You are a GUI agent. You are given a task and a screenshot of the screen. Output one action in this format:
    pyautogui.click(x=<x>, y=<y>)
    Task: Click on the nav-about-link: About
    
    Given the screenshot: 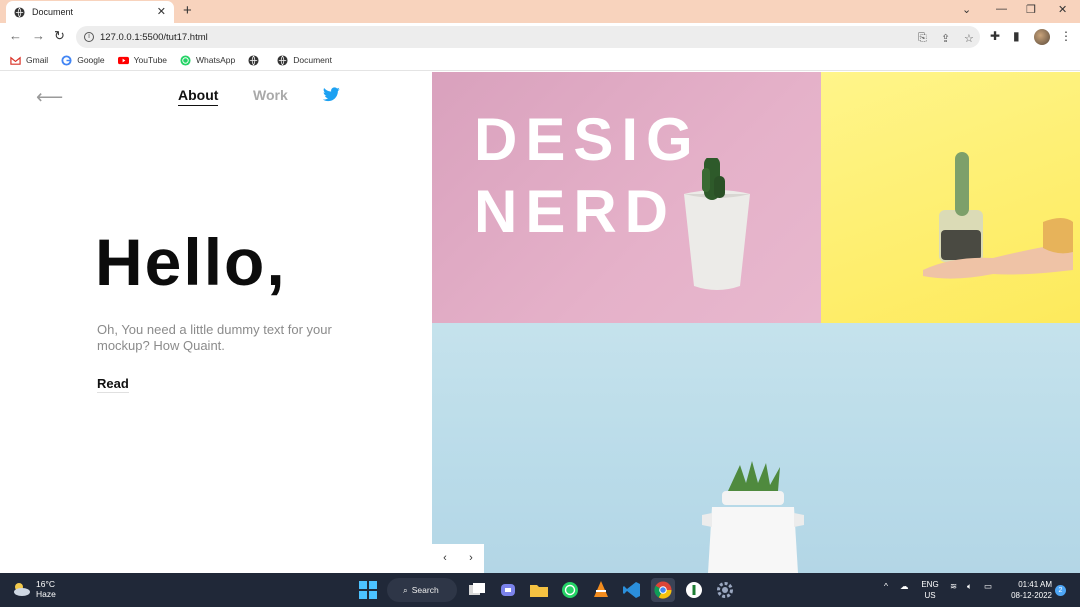 What is the action you would take?
    pyautogui.click(x=198, y=96)
    